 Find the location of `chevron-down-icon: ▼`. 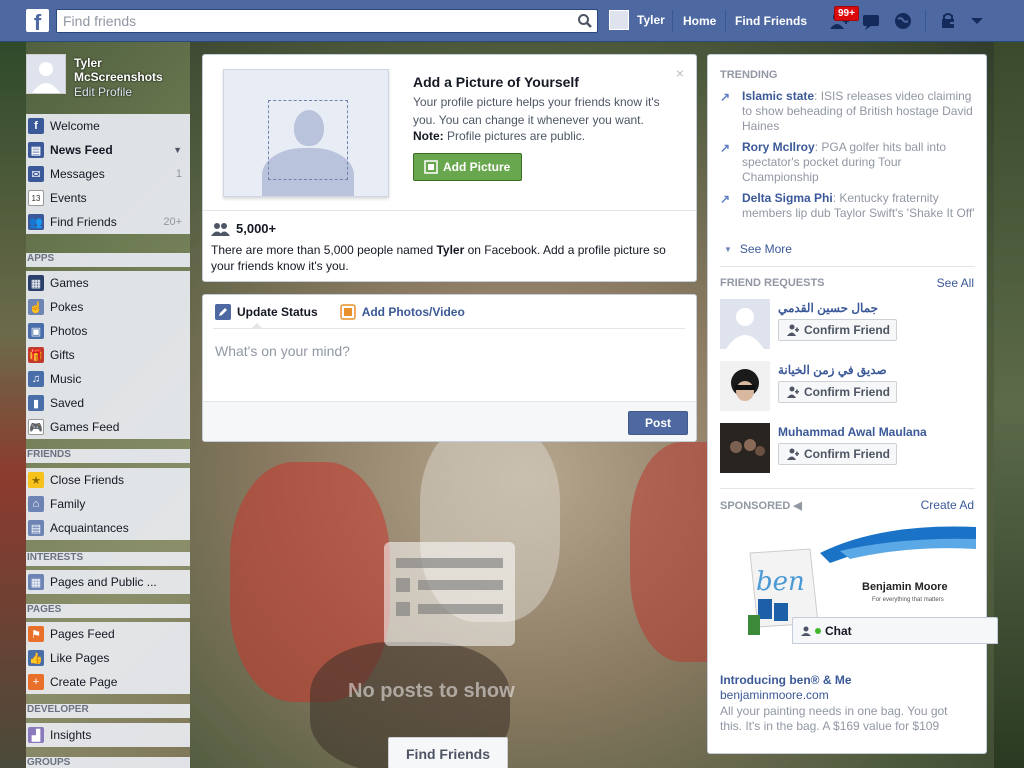

chevron-down-icon: ▼ is located at coordinates (177, 150).